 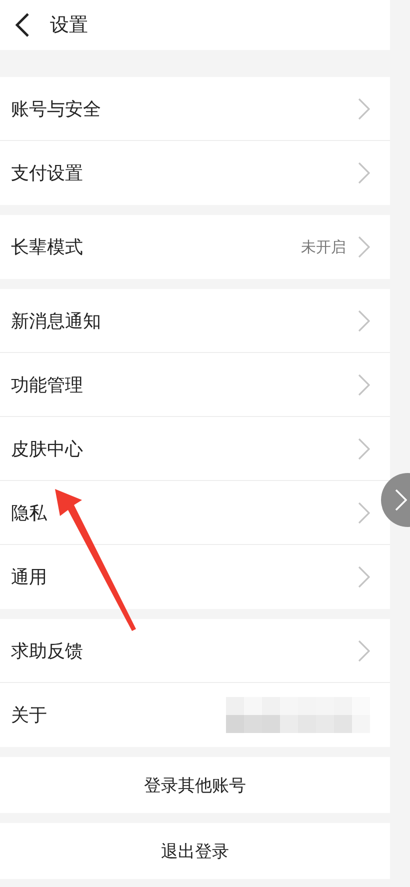 I want to click on row-label: 新消息通知, so click(x=56, y=321).